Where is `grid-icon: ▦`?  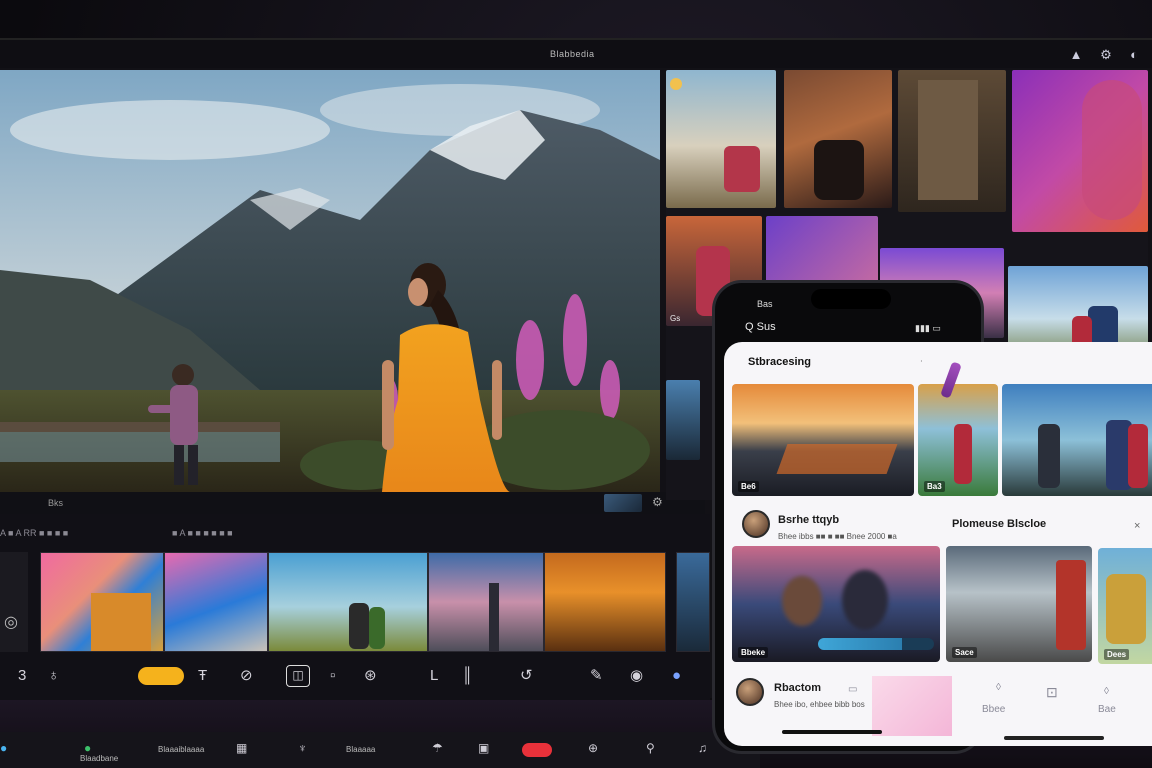 grid-icon: ▦ is located at coordinates (241, 748).